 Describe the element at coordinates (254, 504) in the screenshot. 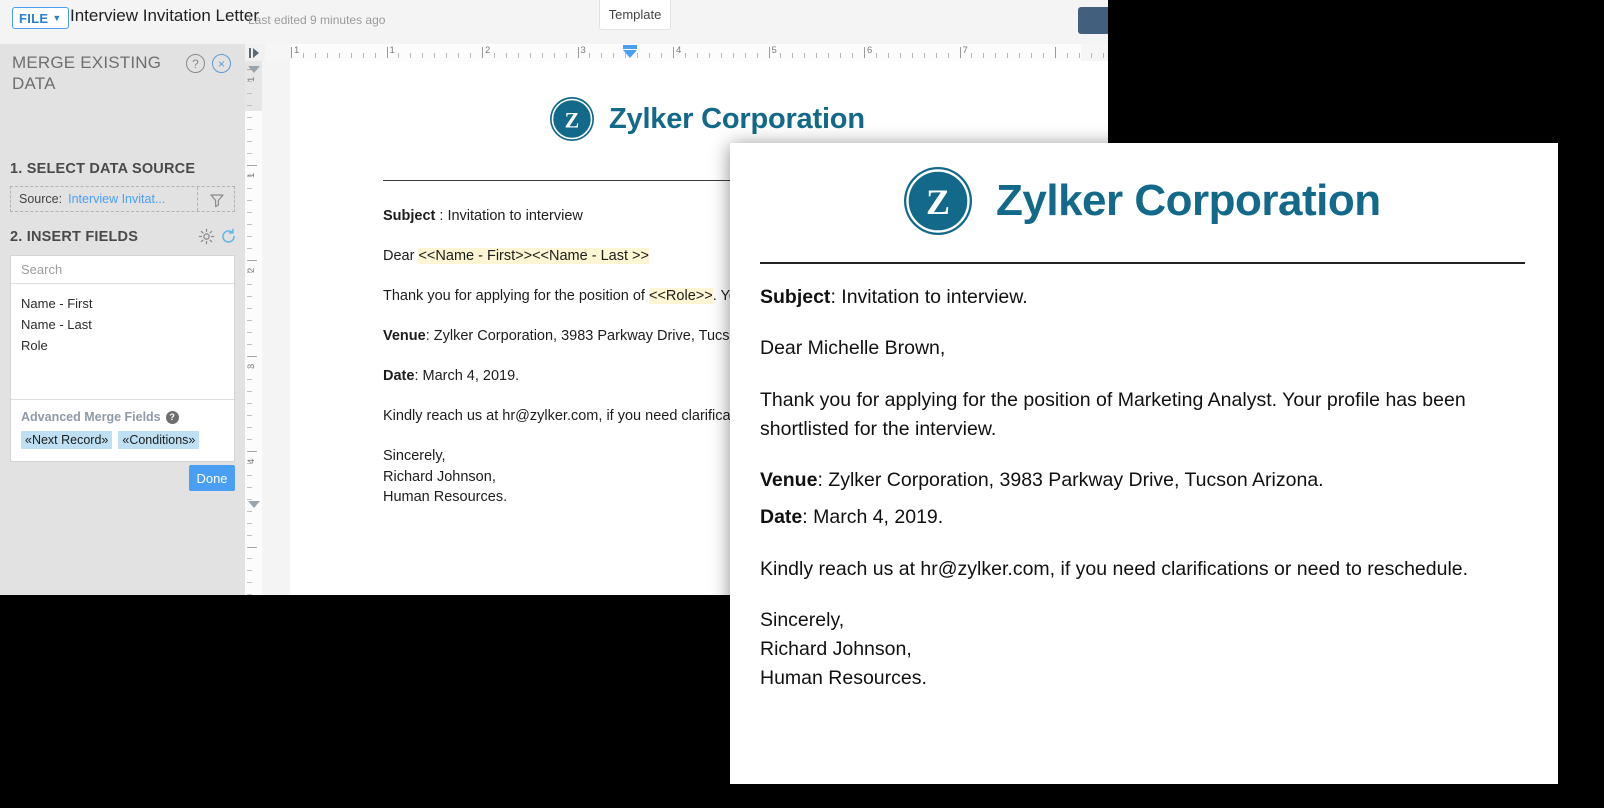

I see `bottom-margin-marker` at that location.